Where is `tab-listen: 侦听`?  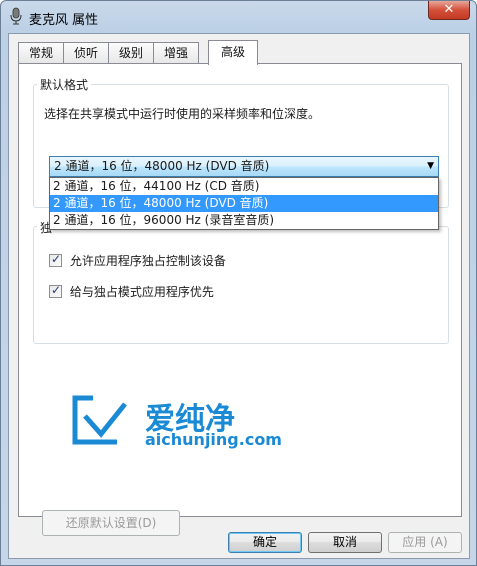
tab-listen: 侦听 is located at coordinates (86, 53).